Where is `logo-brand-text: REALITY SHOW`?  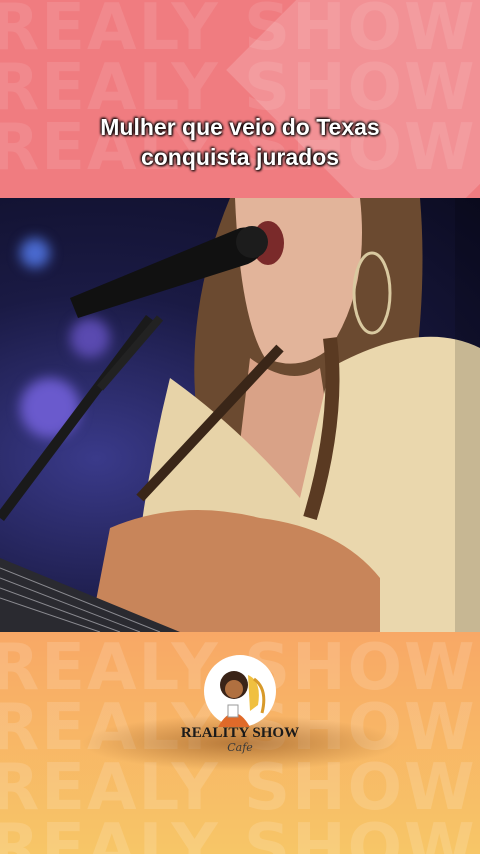
logo-brand-text: REALITY SHOW is located at coordinates (240, 733).